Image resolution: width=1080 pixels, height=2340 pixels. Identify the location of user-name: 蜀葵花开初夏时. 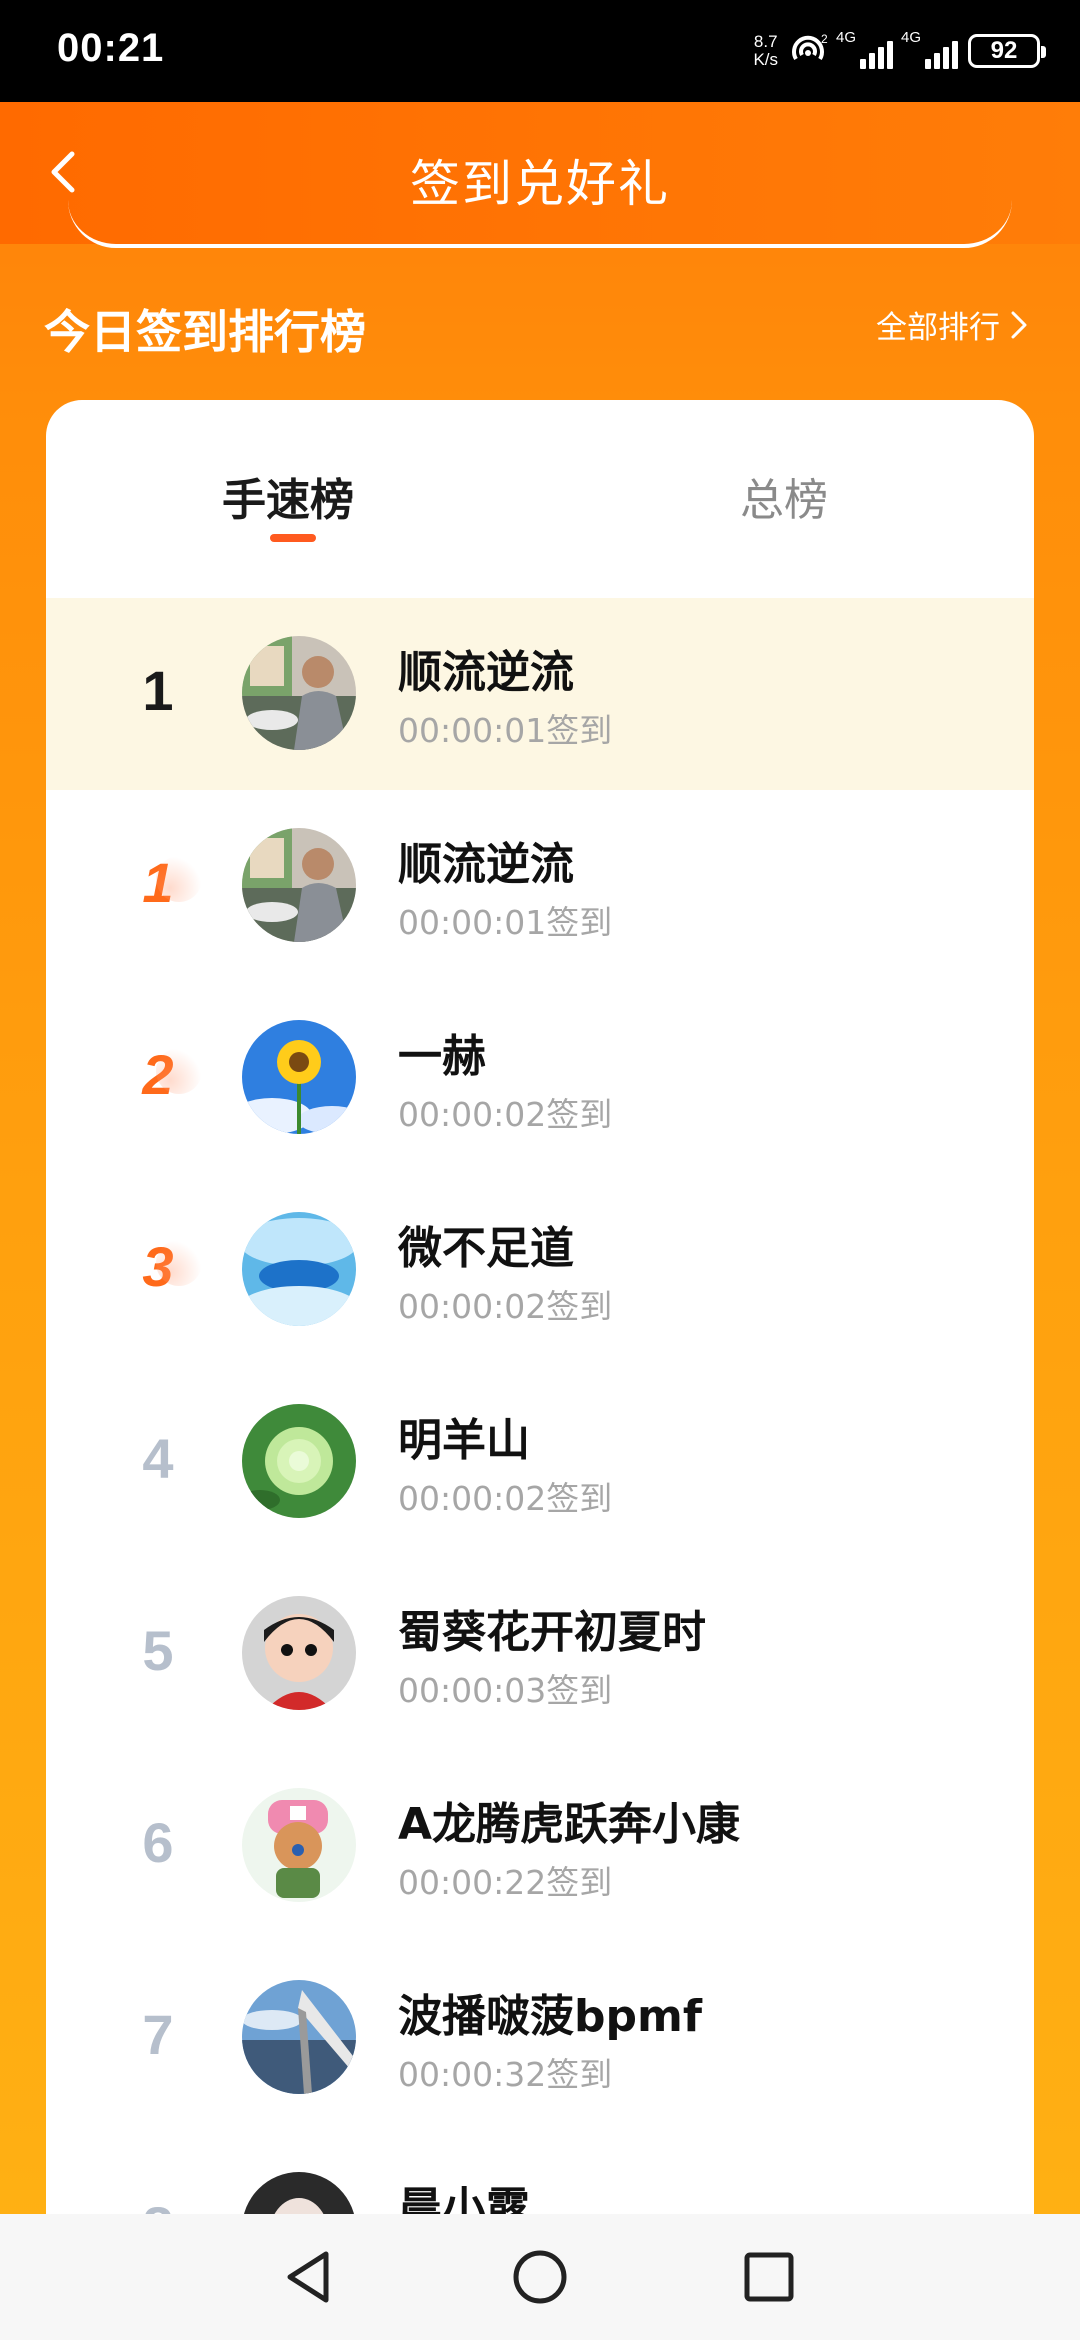
(552, 1632).